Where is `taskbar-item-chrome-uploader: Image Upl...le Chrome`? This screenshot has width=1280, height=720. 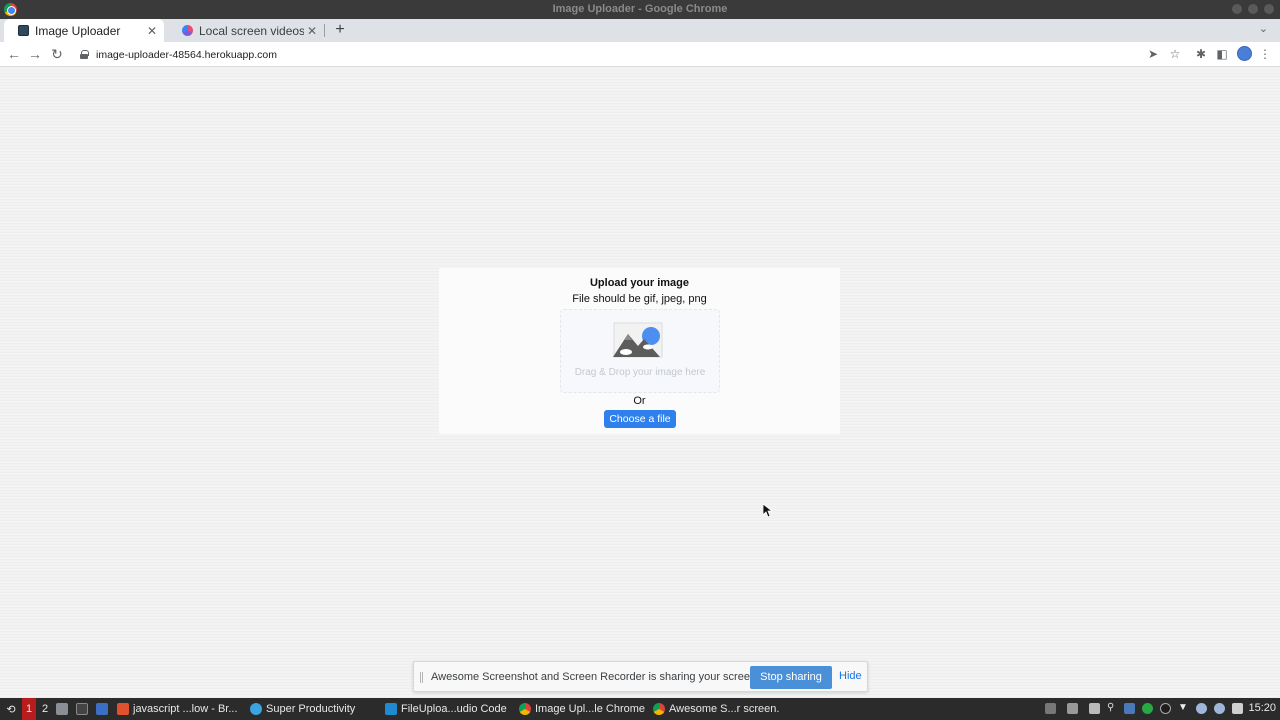
taskbar-item-chrome-uploader: Image Upl...le Chrome is located at coordinates (583, 709).